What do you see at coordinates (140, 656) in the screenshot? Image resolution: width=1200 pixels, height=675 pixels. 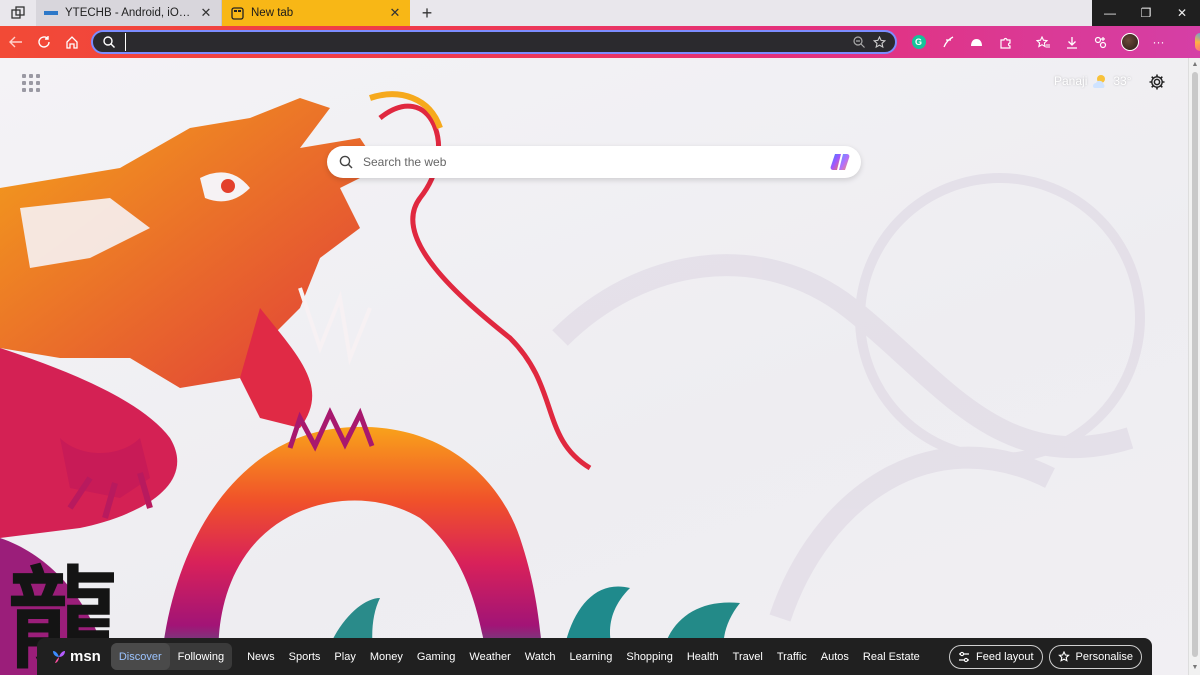 I see `tab-discover: Discover` at bounding box center [140, 656].